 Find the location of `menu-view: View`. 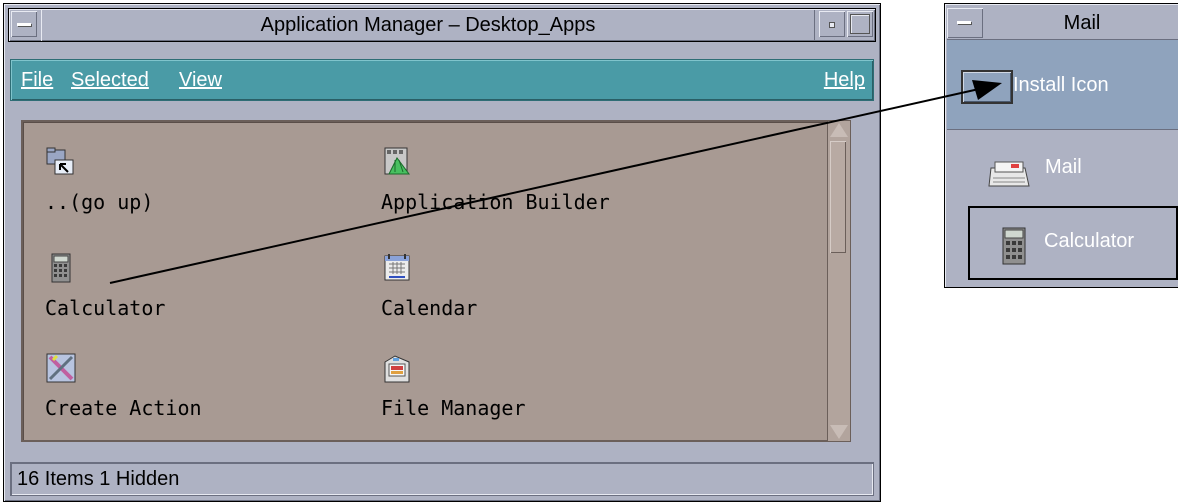

menu-view: View is located at coordinates (200, 80).